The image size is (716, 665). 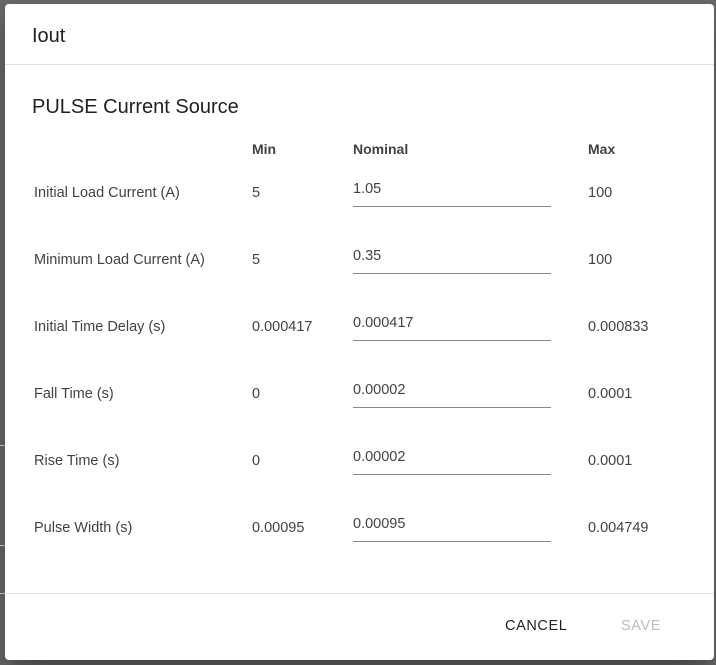 What do you see at coordinates (135, 107) in the screenshot?
I see `section-title: PULSE Current Source` at bounding box center [135, 107].